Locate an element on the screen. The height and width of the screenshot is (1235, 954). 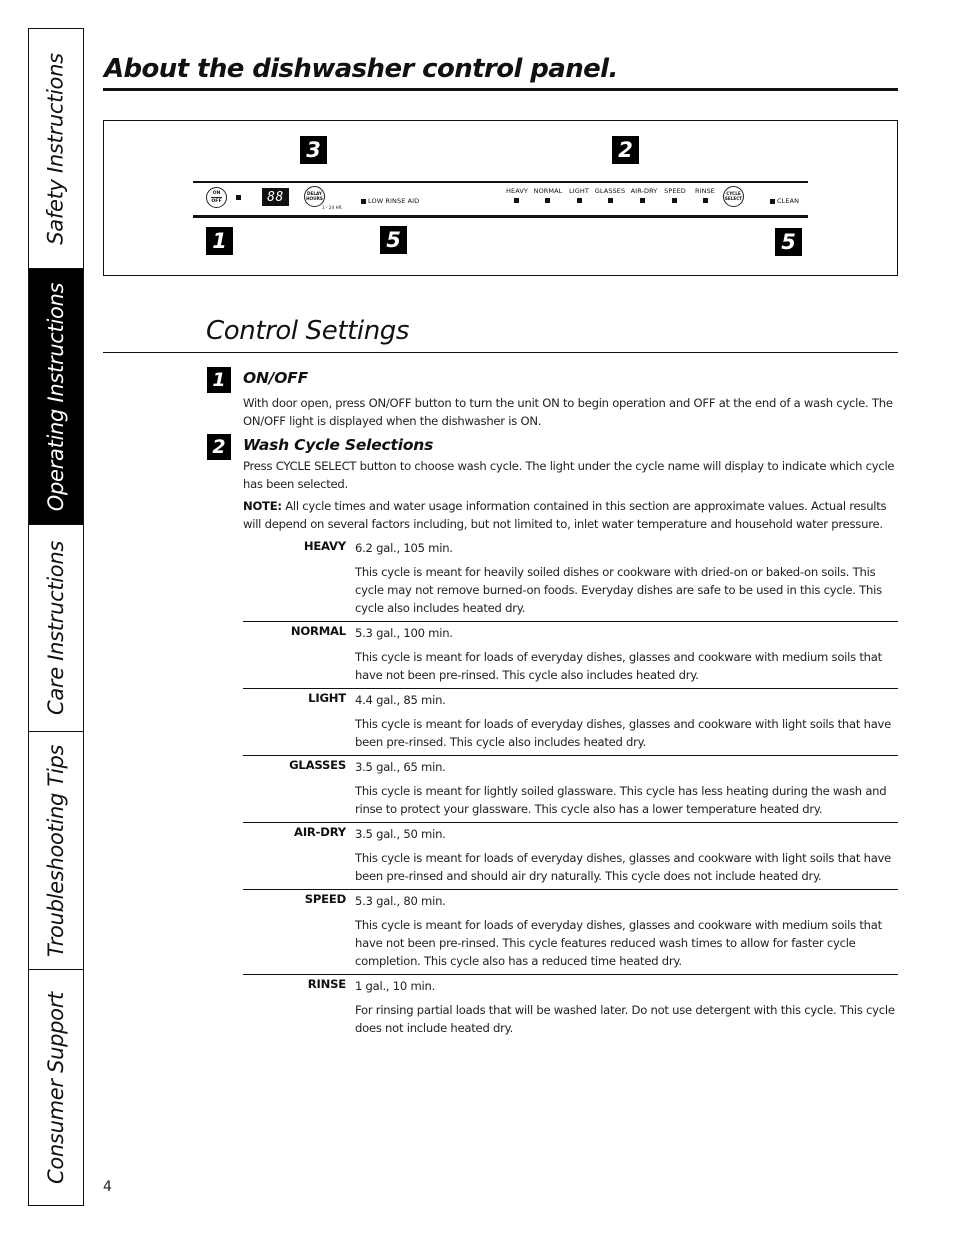
panel-bottom-edge is located at coordinates (500, 216).